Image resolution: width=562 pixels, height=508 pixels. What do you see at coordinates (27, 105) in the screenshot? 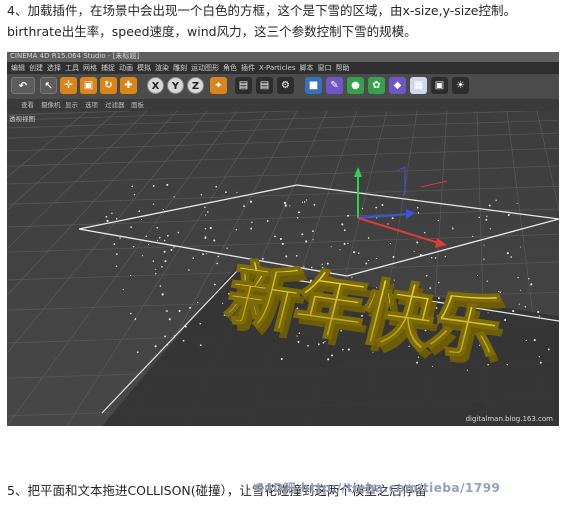
I see `viewport-menu-item-0: 查看` at bounding box center [27, 105].